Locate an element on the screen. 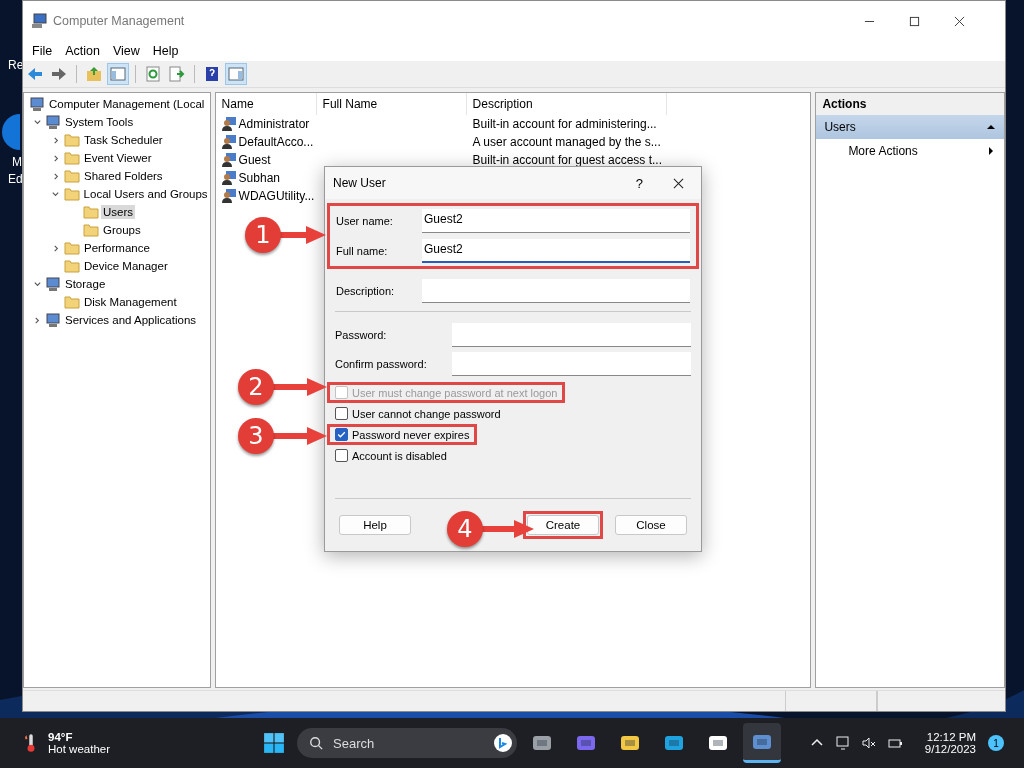 This screenshot has width=1024, height=768. clock-time: 12:12 PM is located at coordinates (951, 737).